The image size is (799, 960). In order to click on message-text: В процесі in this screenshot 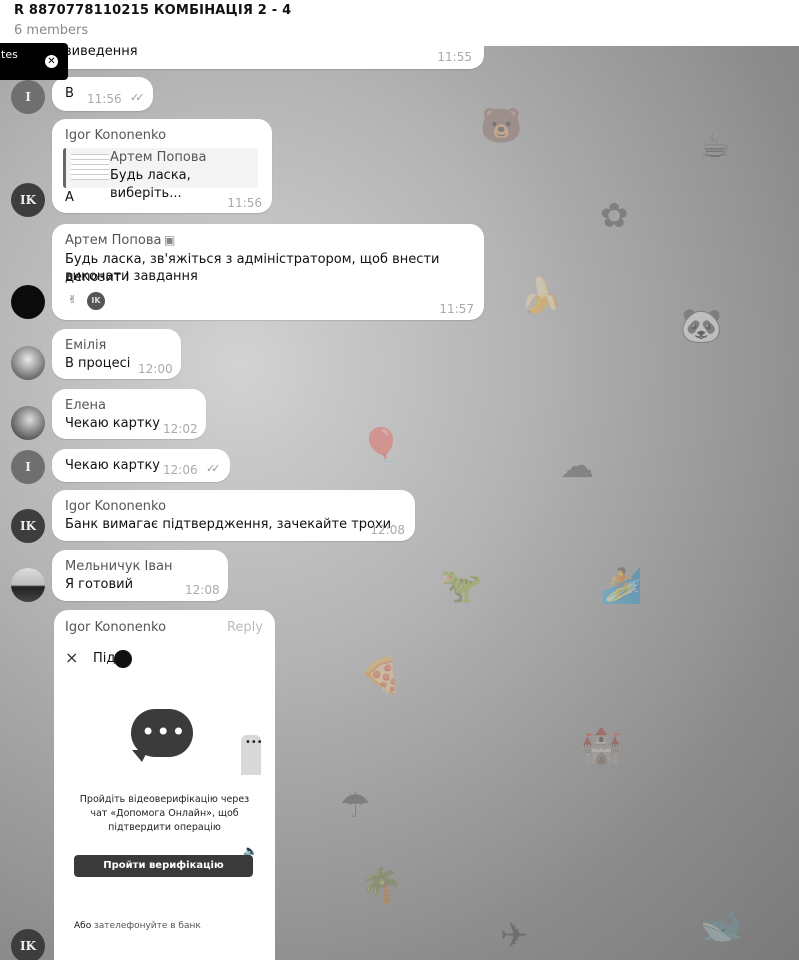, I will do `click(98, 363)`.